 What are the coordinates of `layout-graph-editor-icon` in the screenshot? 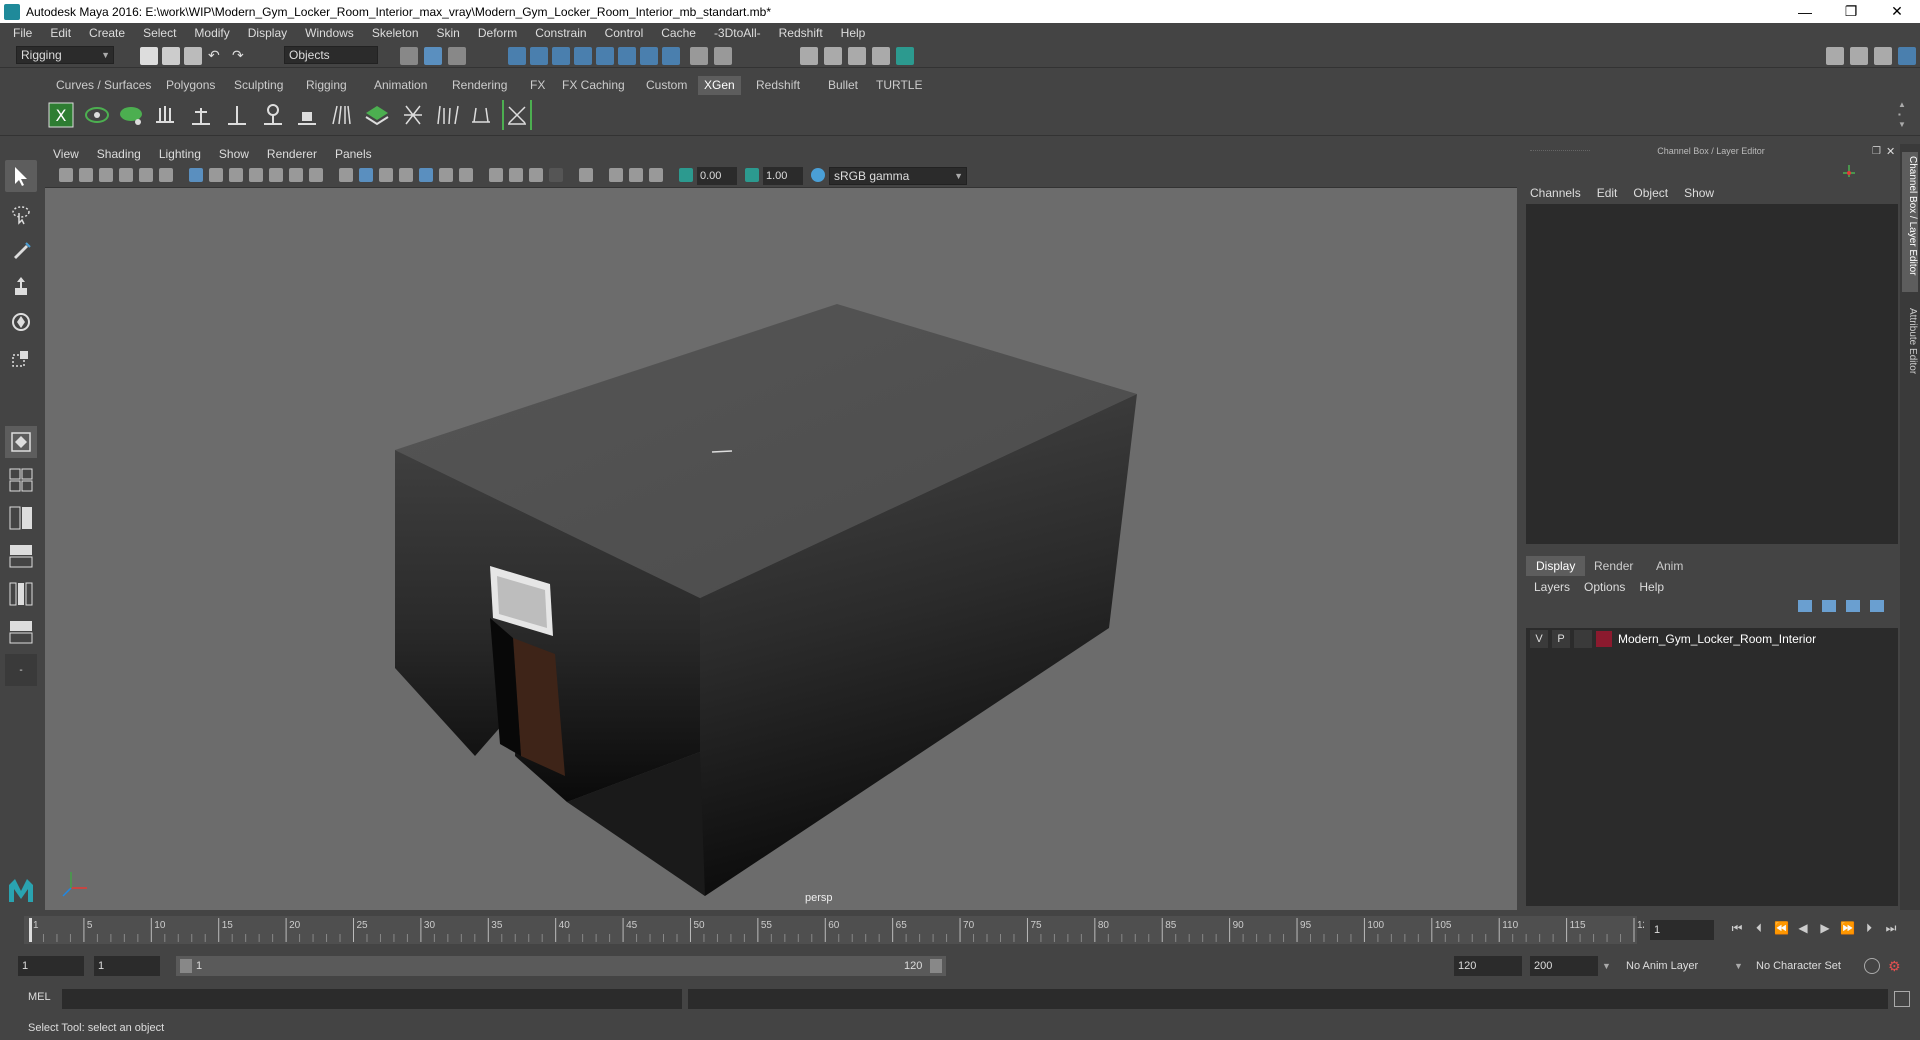 It's located at (21, 632).